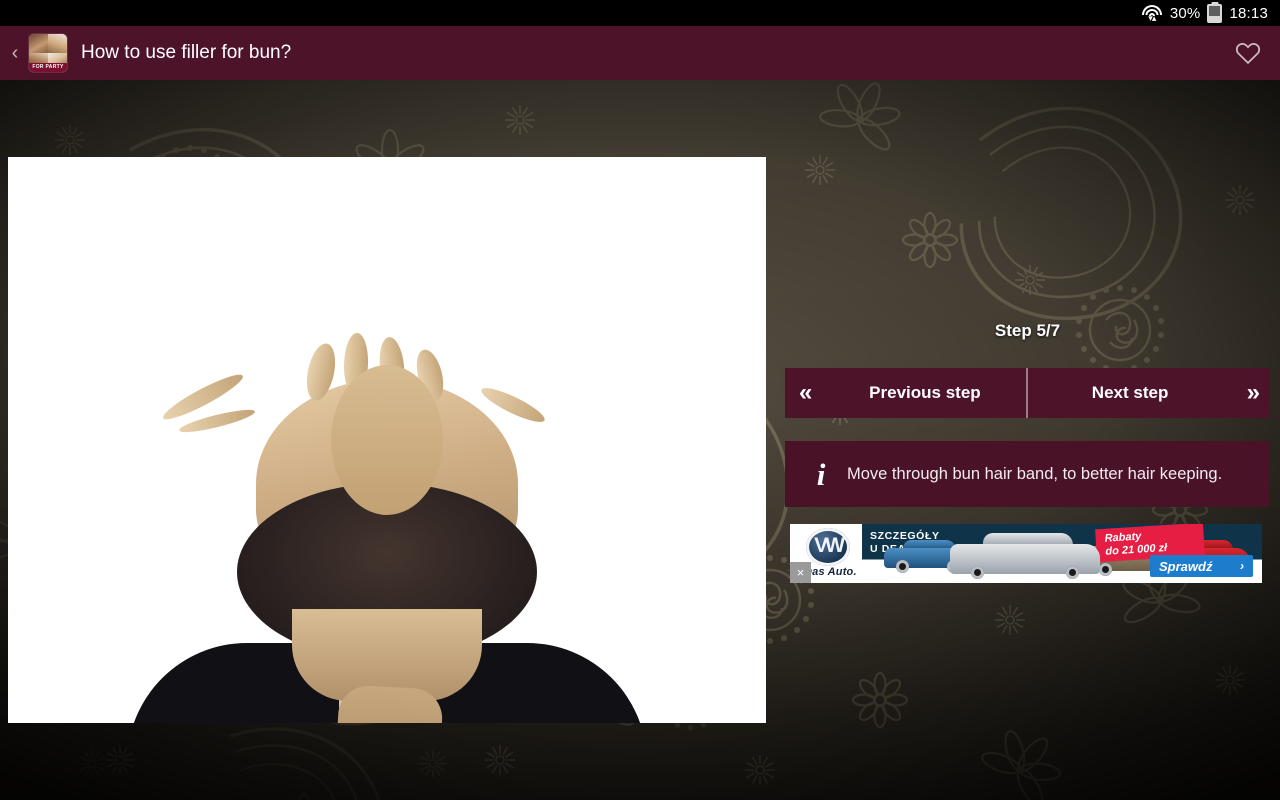  What do you see at coordinates (1186, 566) in the screenshot?
I see `ad-cta-label: Sprawdź` at bounding box center [1186, 566].